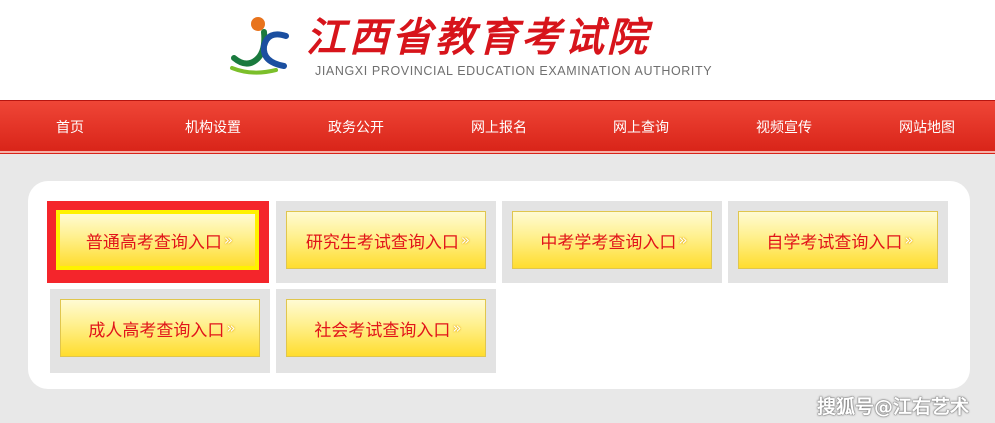 Image resolution: width=995 pixels, height=423 pixels. What do you see at coordinates (213, 128) in the screenshot?
I see `nav-item-organization: 机构设置` at bounding box center [213, 128].